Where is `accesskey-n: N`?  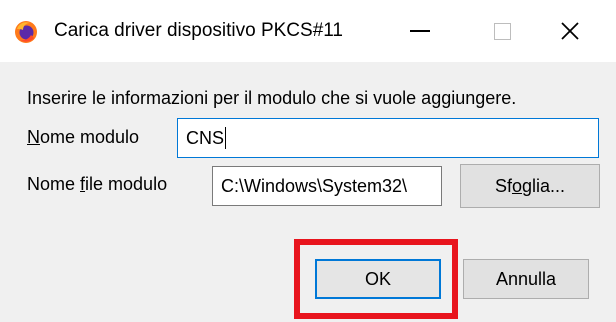 accesskey-n: N is located at coordinates (33, 137).